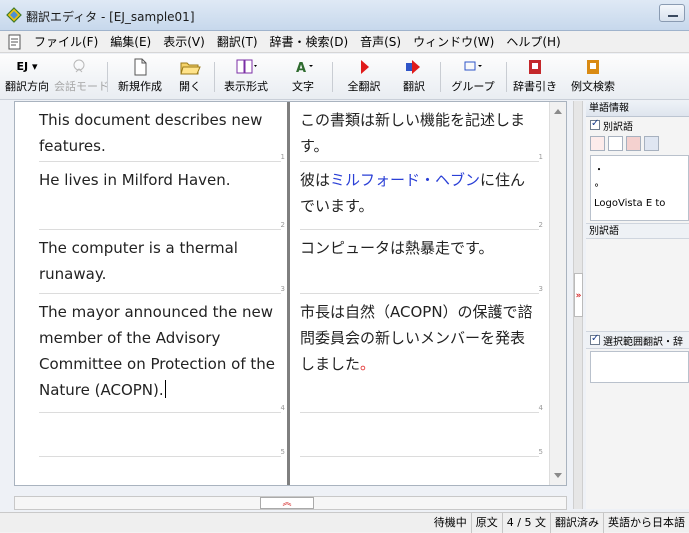  I want to click on menu-window: ウィンドウ(W), so click(453, 42).